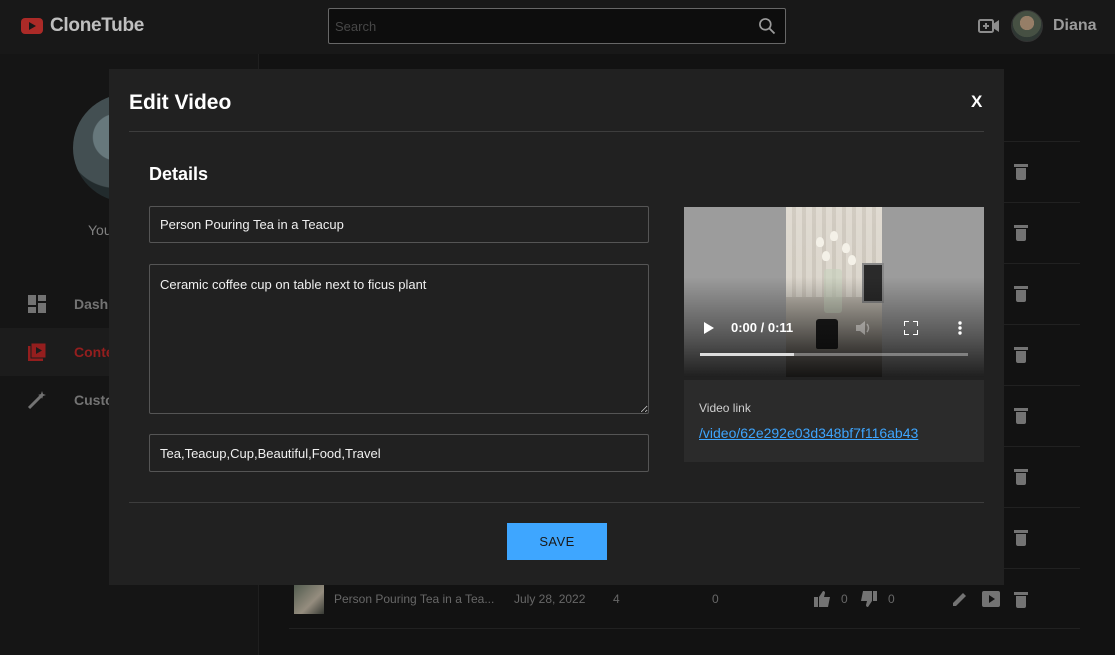 The height and width of the screenshot is (655, 1115). I want to click on volume-icon, so click(864, 328).